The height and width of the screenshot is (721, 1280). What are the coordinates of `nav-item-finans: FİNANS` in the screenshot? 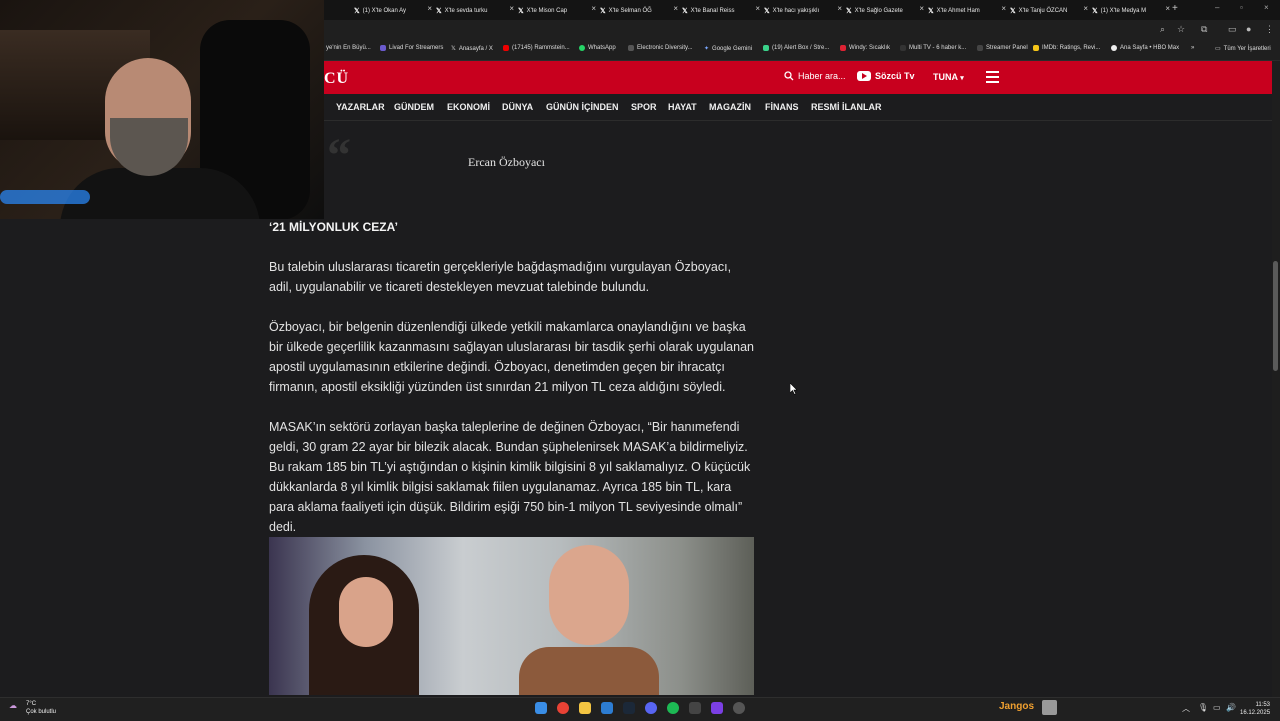 It's located at (782, 107).